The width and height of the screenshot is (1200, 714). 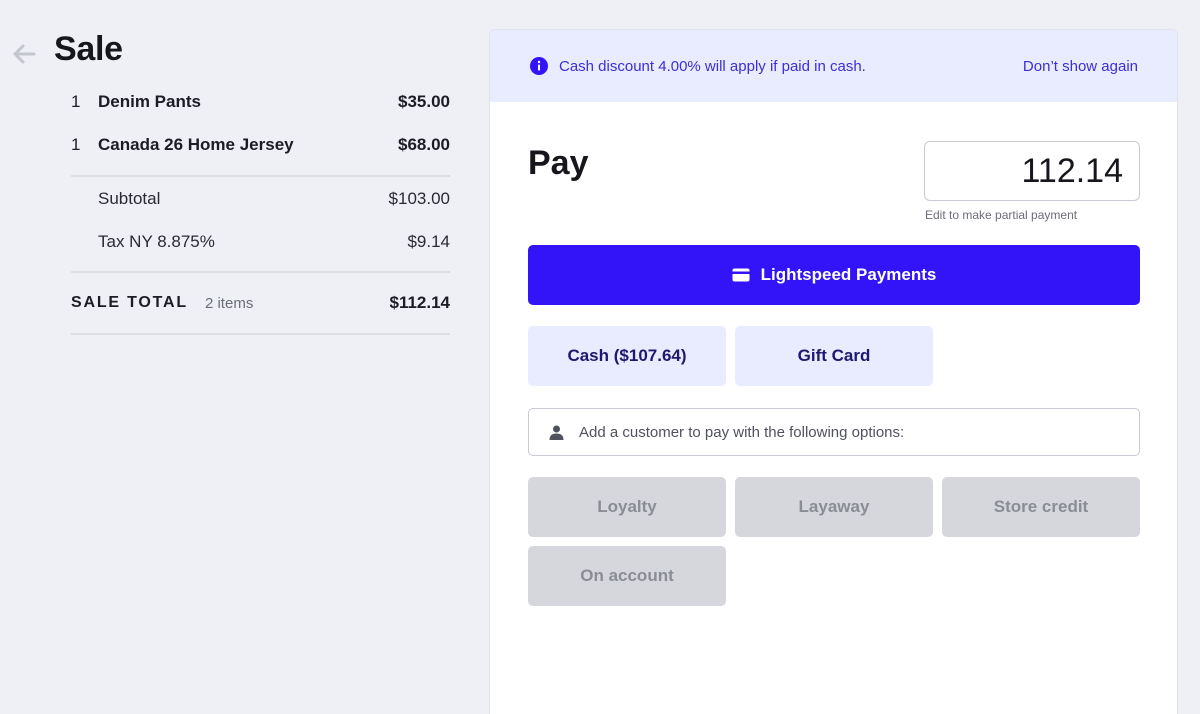 What do you see at coordinates (627, 576) in the screenshot?
I see `on-account-button: On account` at bounding box center [627, 576].